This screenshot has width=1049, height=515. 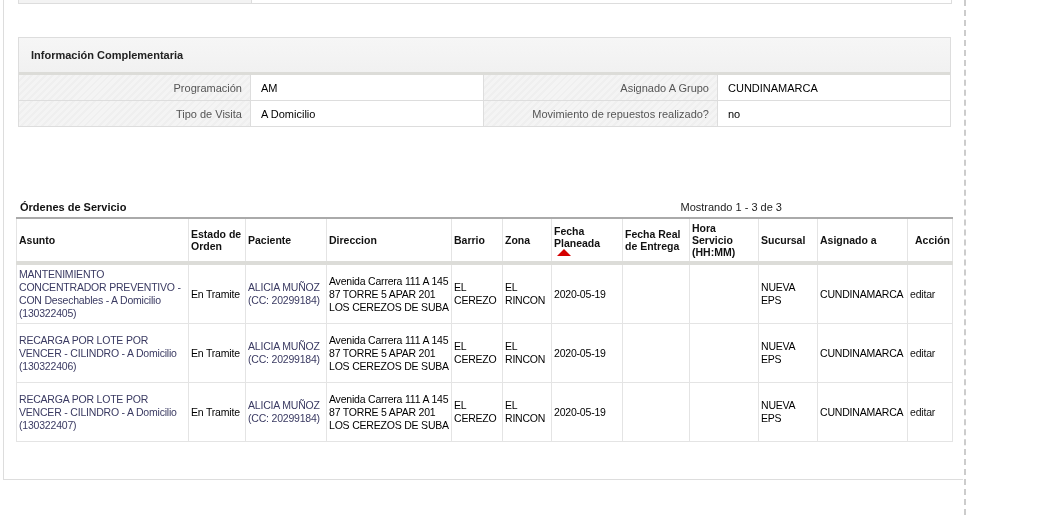 I want to click on order-link: RECARGA POR LOTE POR VENCER - CILINDRO - A Domicilio (130322406), so click(x=102, y=353).